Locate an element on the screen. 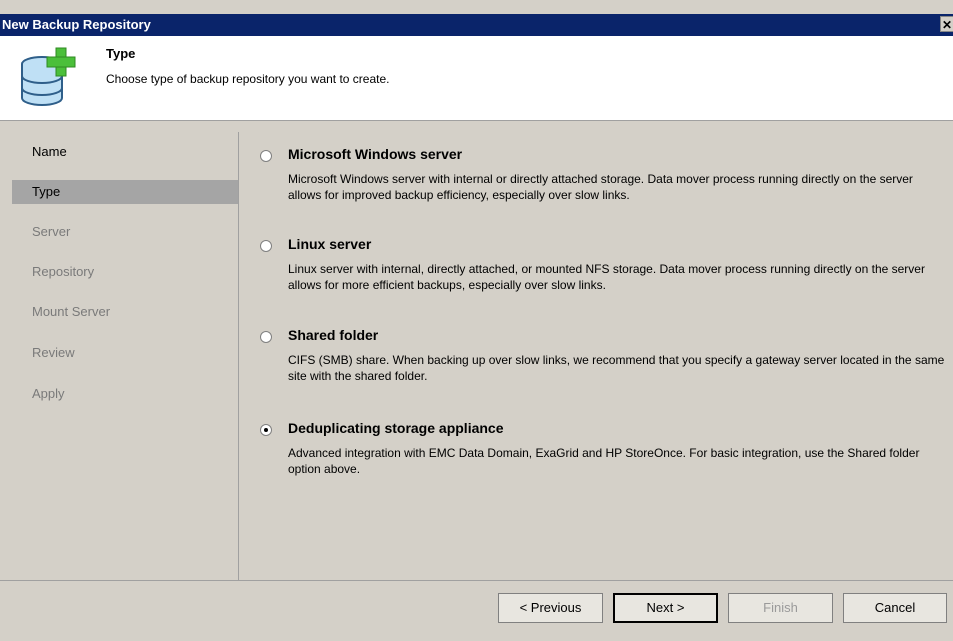  radio-windows-server is located at coordinates (266, 156).